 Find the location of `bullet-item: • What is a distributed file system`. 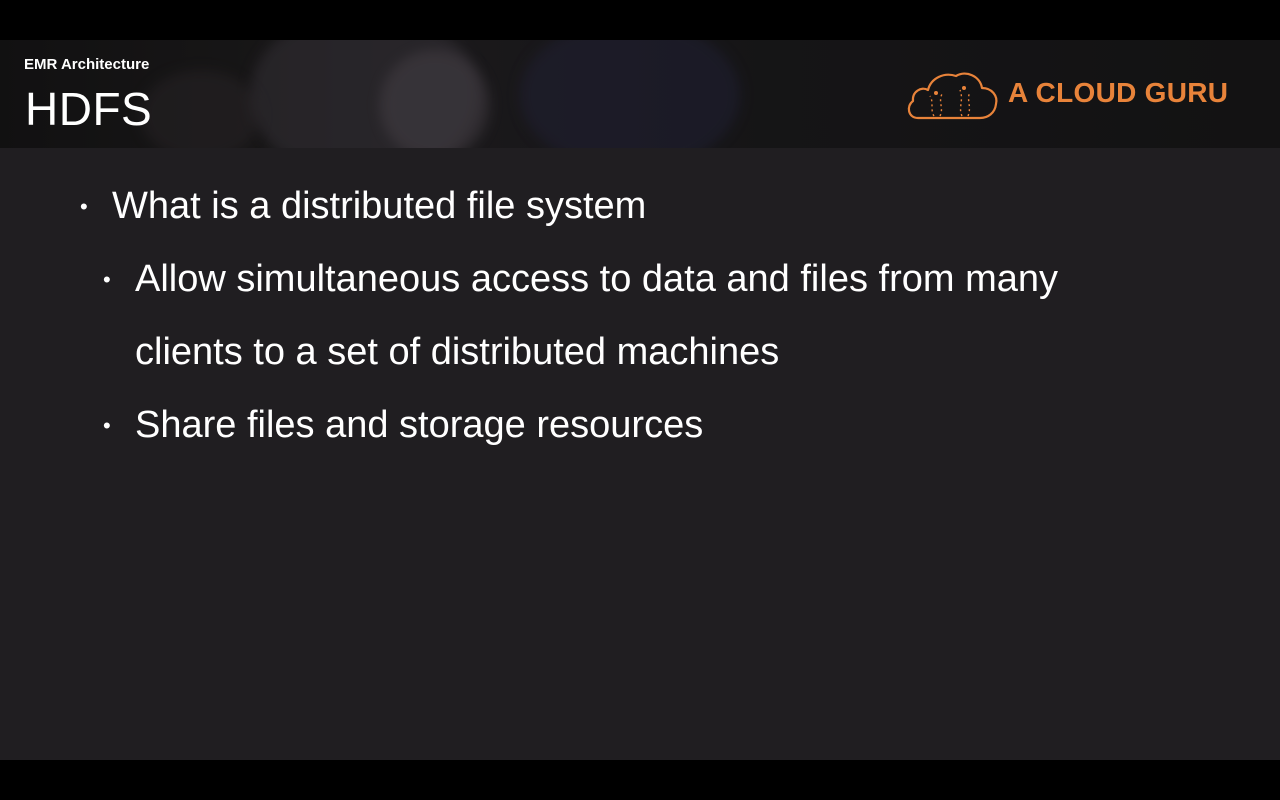

bullet-item: • What is a distributed file system is located at coordinates (363, 206).